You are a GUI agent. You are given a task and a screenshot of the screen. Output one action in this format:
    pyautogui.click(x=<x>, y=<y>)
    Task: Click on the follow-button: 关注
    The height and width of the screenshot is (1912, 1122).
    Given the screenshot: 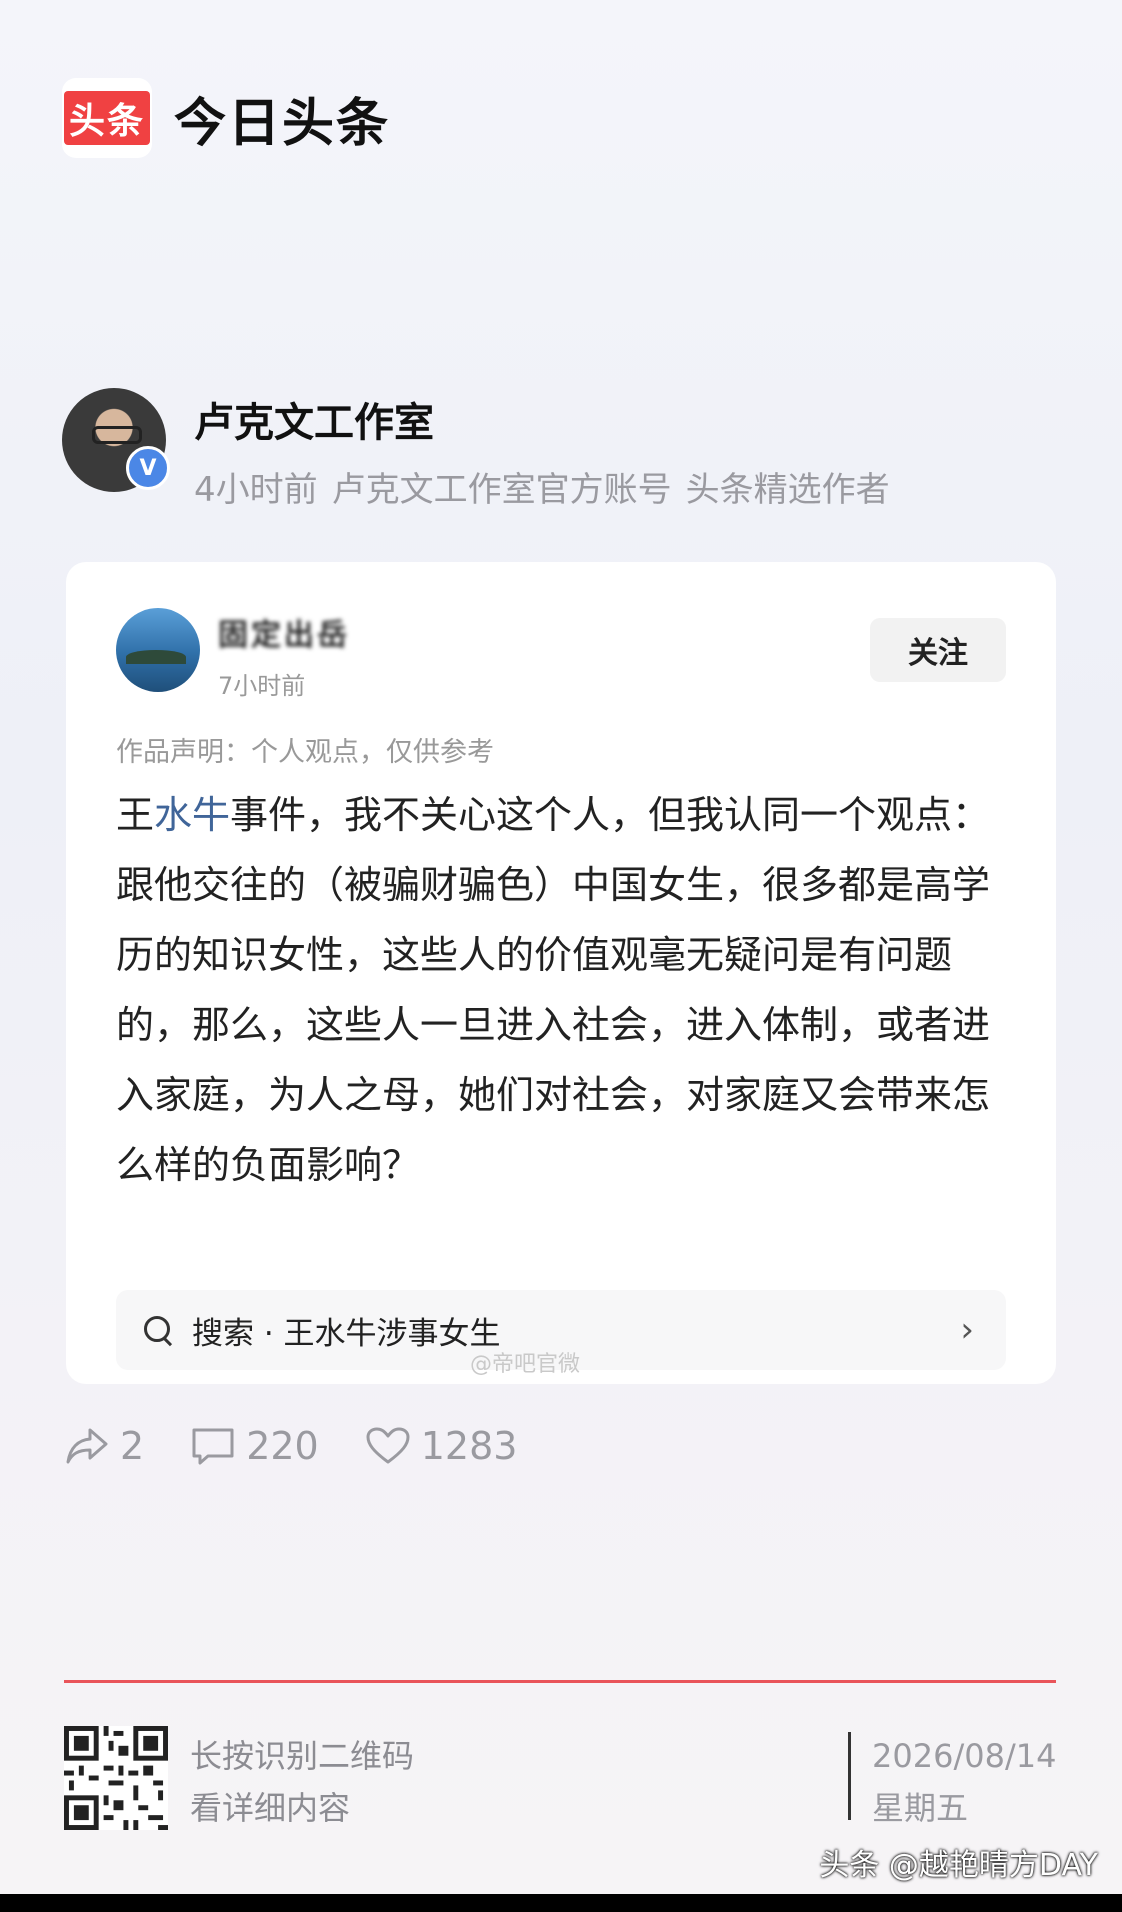 What is the action you would take?
    pyautogui.click(x=938, y=650)
    